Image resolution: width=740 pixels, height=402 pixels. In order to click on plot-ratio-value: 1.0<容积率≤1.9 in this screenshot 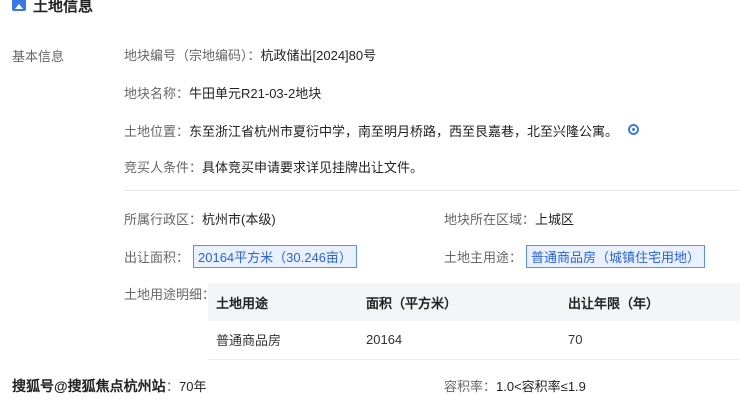, I will do `click(541, 386)`.